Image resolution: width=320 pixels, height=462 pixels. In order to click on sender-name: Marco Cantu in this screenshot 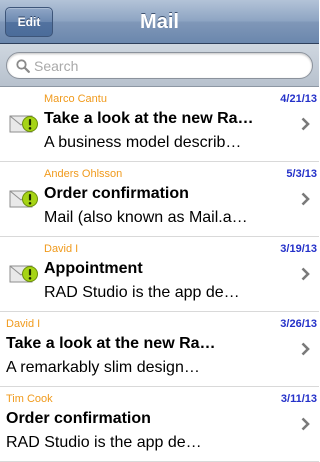, I will do `click(75, 99)`.